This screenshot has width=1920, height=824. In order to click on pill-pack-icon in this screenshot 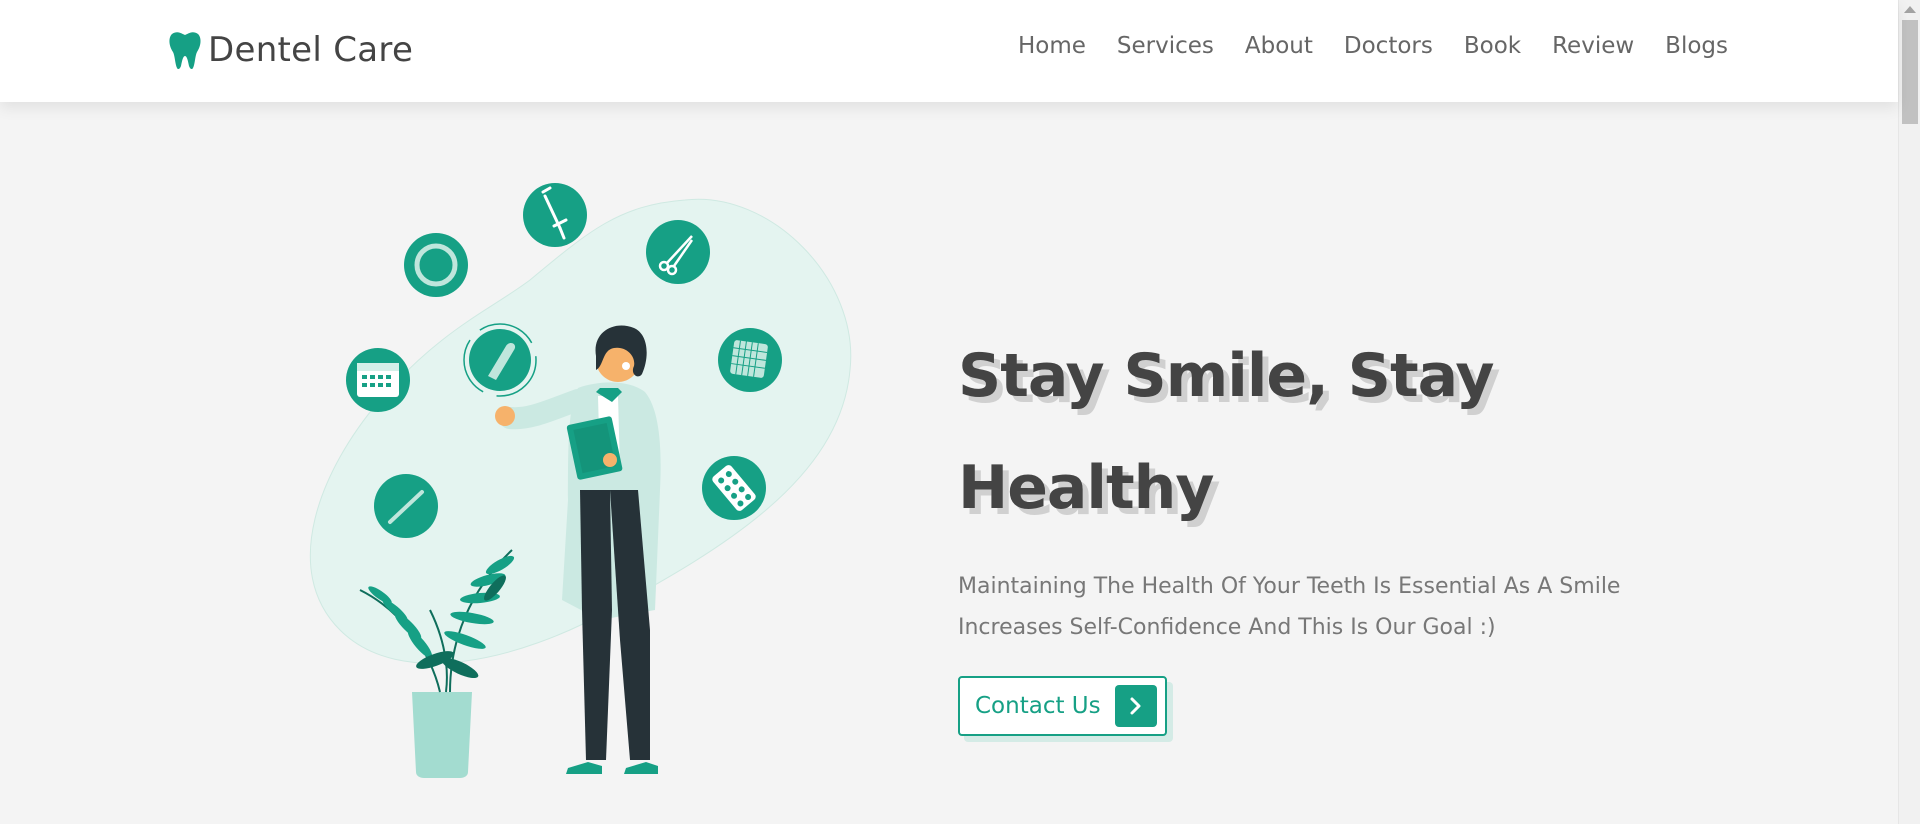, I will do `click(734, 488)`.